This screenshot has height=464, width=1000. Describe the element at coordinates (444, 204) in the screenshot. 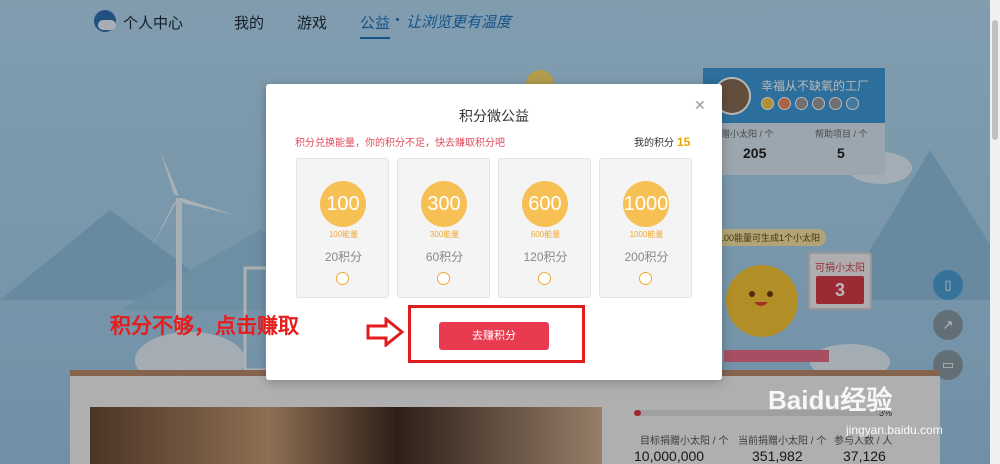

I see `option-amount: 300` at that location.